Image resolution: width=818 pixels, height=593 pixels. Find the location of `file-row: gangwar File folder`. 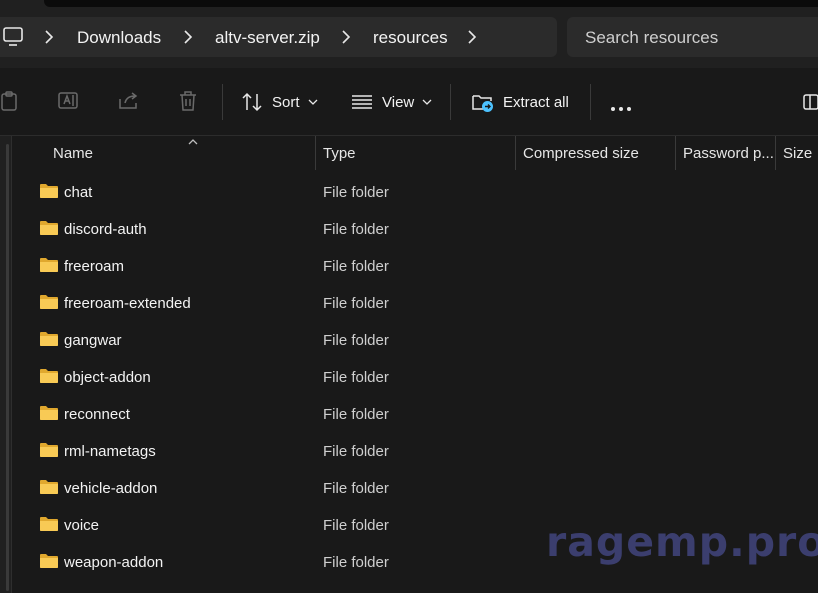

file-row: gangwar File folder is located at coordinates (415, 340).